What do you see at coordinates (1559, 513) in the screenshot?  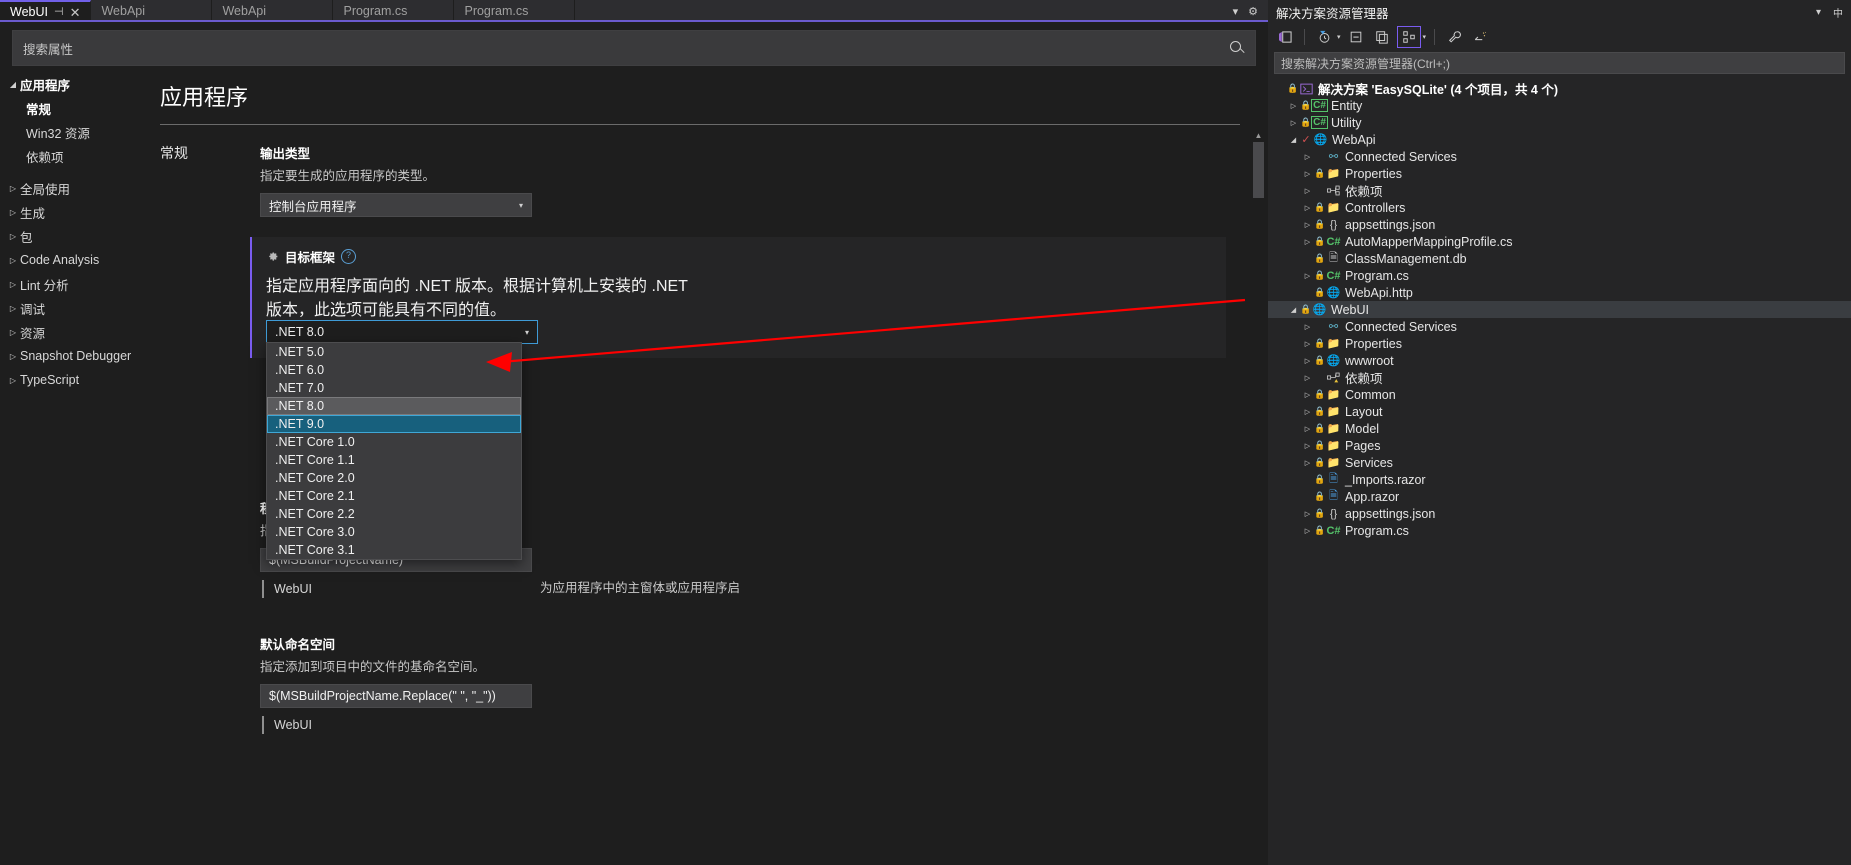 I see `tree-item-appsettings-webui: ▷ 🔒 {} appsettings.json` at bounding box center [1559, 513].